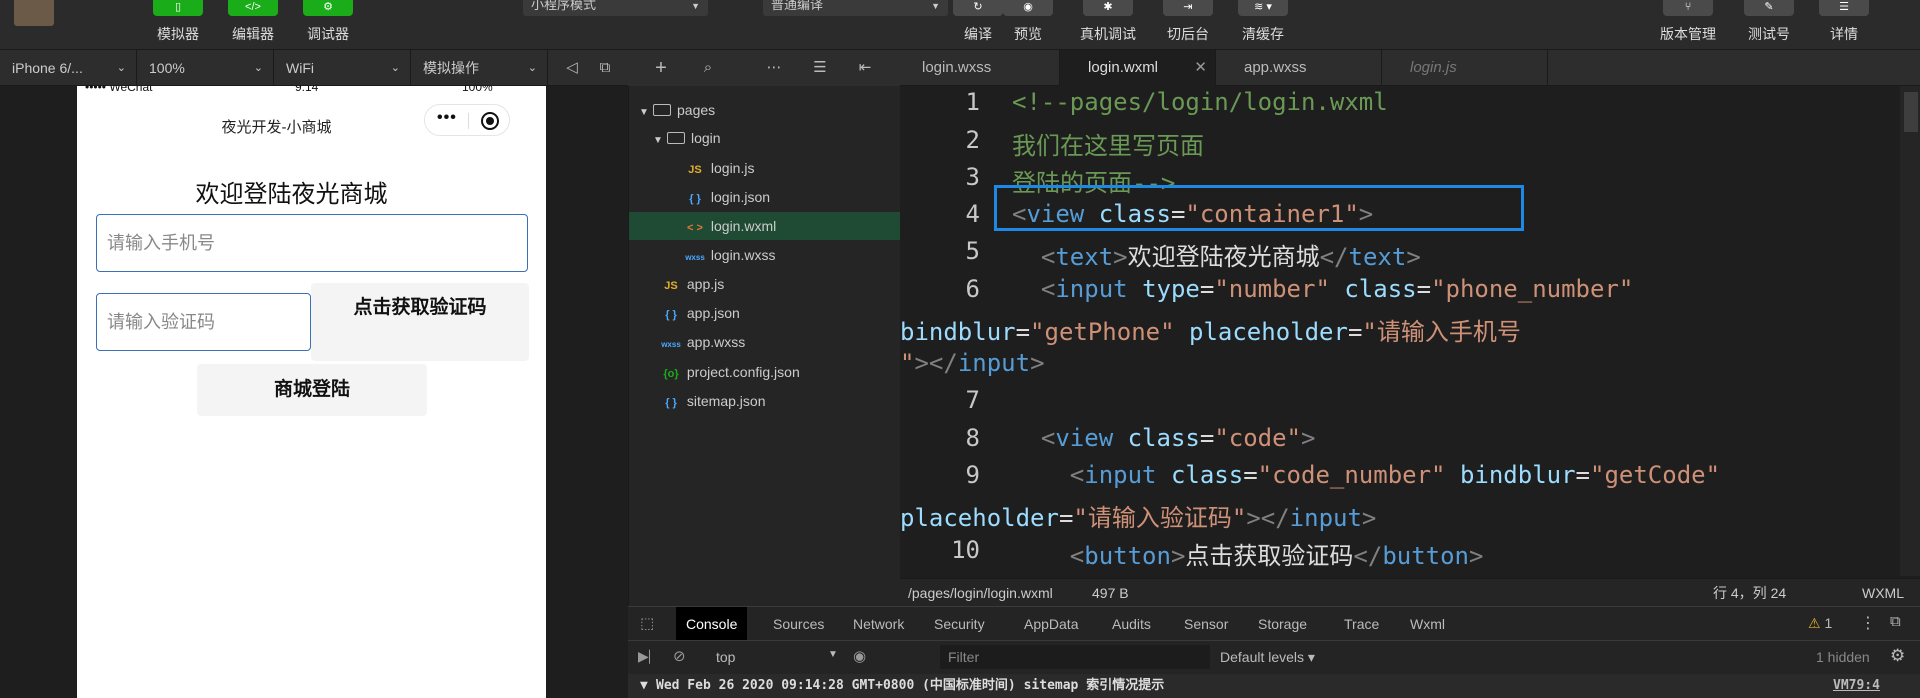  Describe the element at coordinates (978, 25) in the screenshot. I see `compile-button: ↻ 编译` at that location.